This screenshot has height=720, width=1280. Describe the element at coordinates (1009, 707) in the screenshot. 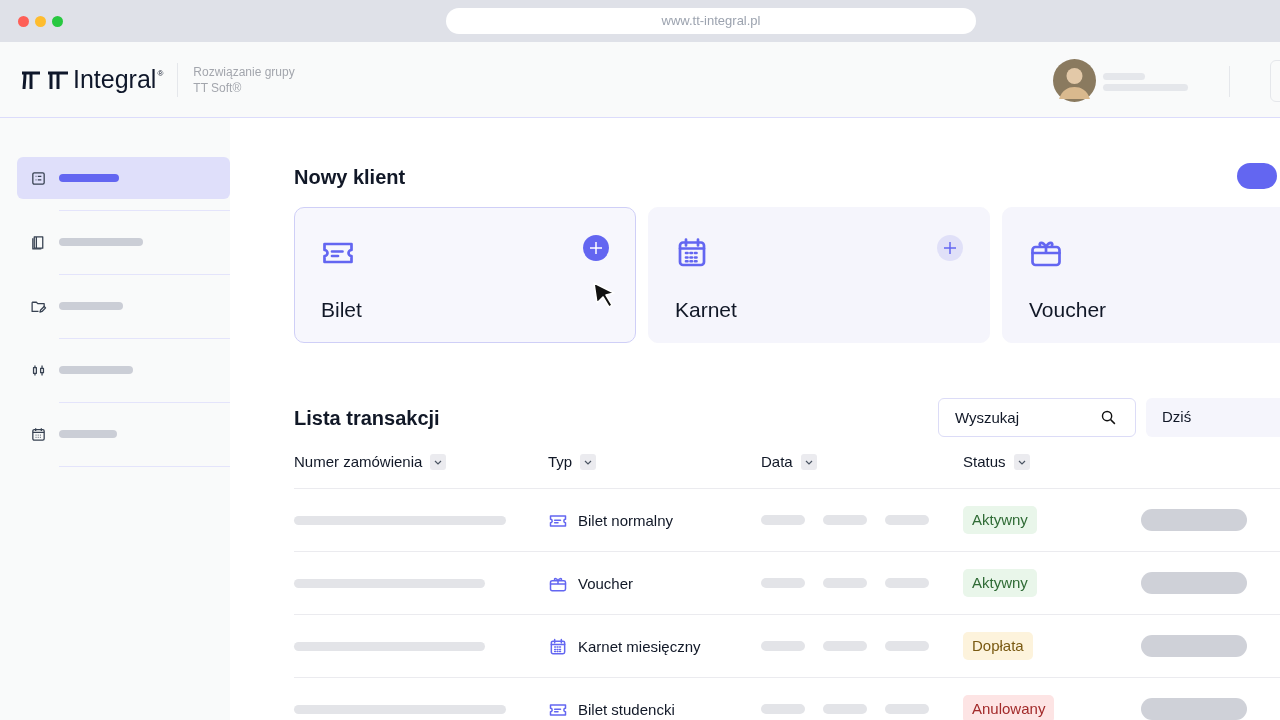

I see `status-badge: Anulowany` at that location.